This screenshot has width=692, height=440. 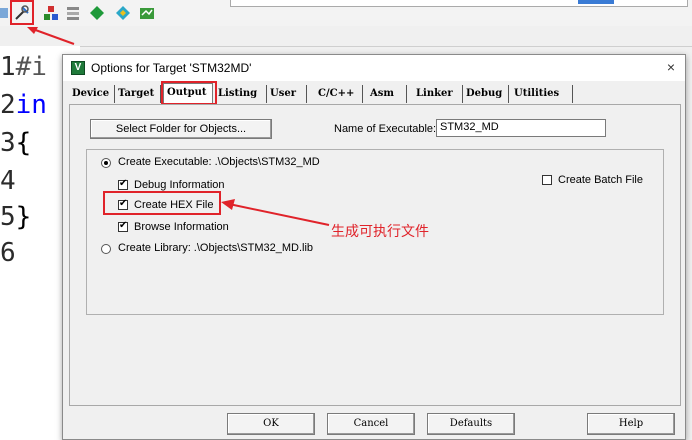 What do you see at coordinates (23, 105) in the screenshot?
I see `code-line-2: 2in` at bounding box center [23, 105].